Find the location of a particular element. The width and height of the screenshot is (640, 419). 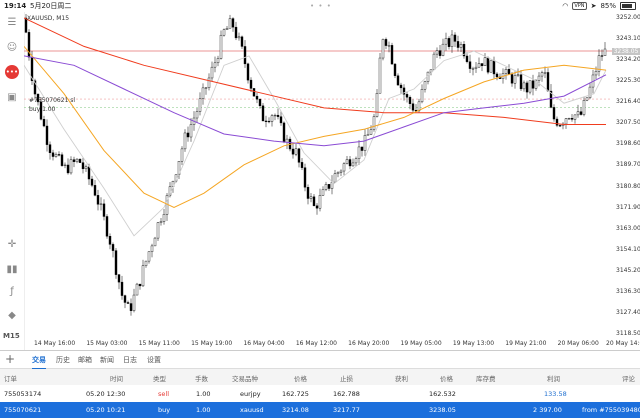

col-type: 类型 is located at coordinates (159, 378).